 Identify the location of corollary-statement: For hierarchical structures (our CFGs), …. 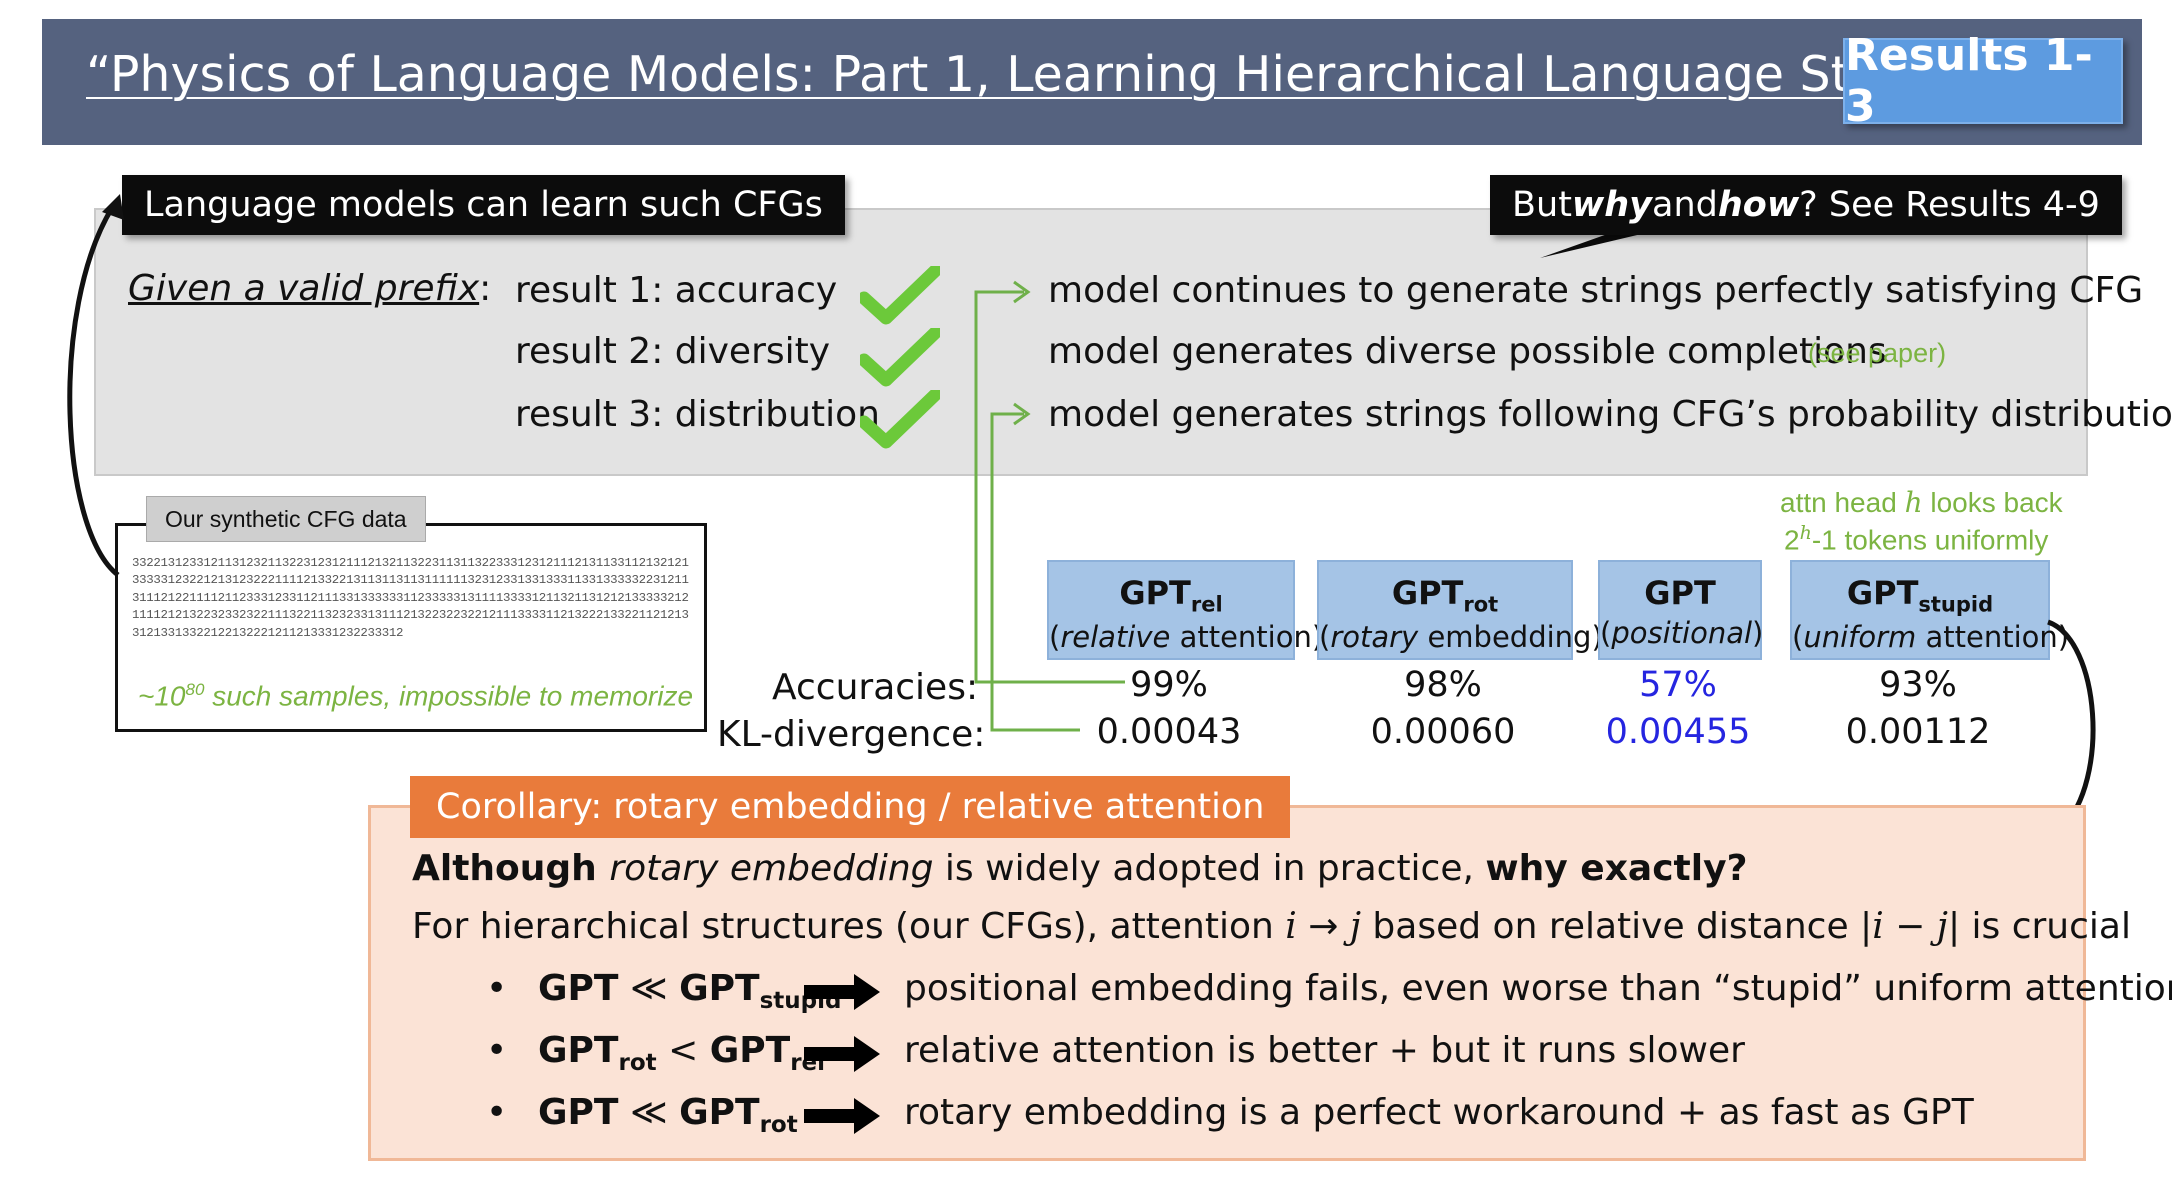
(1271, 926).